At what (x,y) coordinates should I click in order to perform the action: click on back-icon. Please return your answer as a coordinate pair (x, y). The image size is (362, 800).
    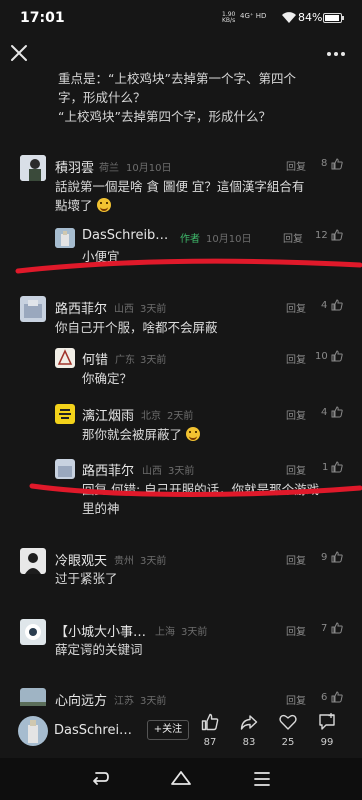
    Looking at the image, I should click on (100, 779).